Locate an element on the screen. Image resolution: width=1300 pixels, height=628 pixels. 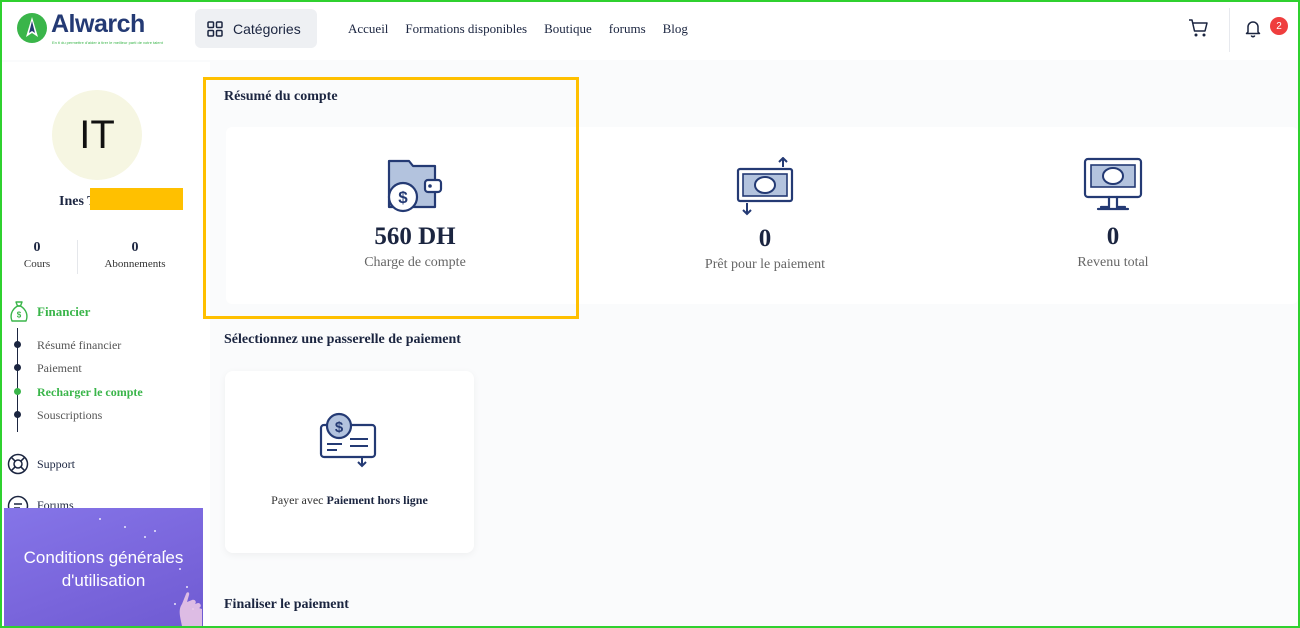
metric-ready-for-payment-value: 0 is located at coordinates (765, 238).